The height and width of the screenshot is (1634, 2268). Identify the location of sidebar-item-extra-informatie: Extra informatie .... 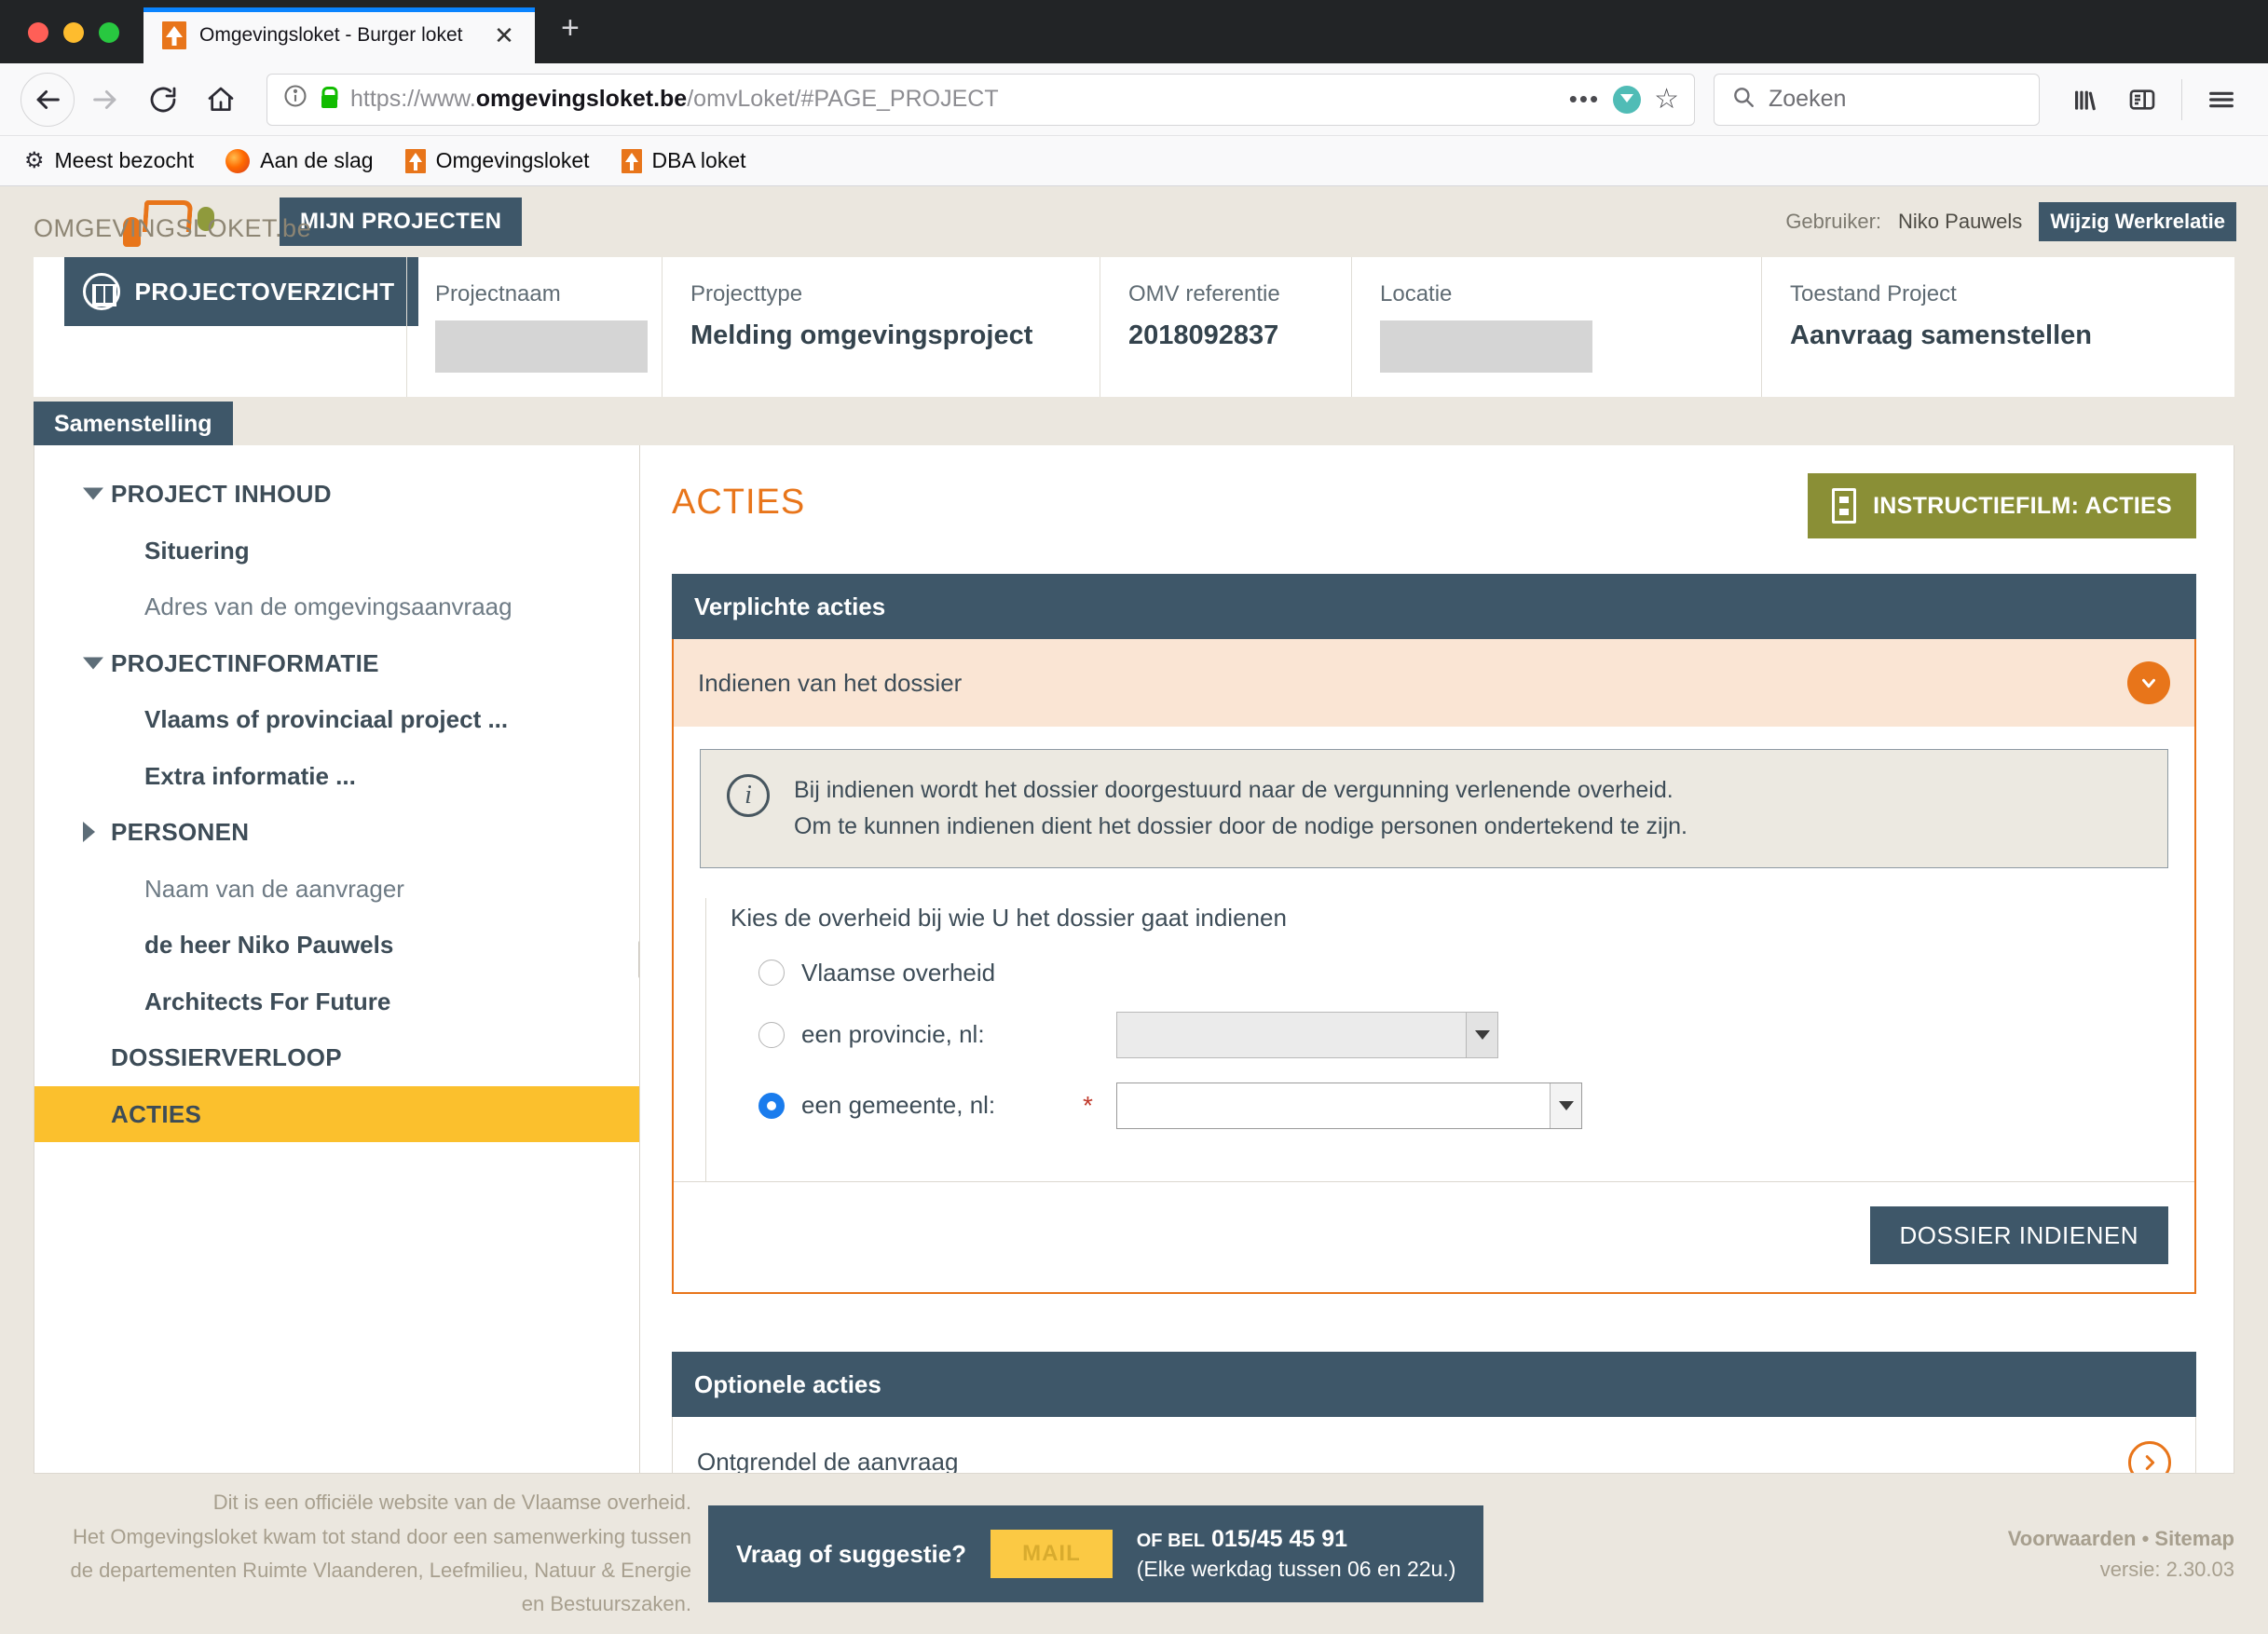
(336, 777).